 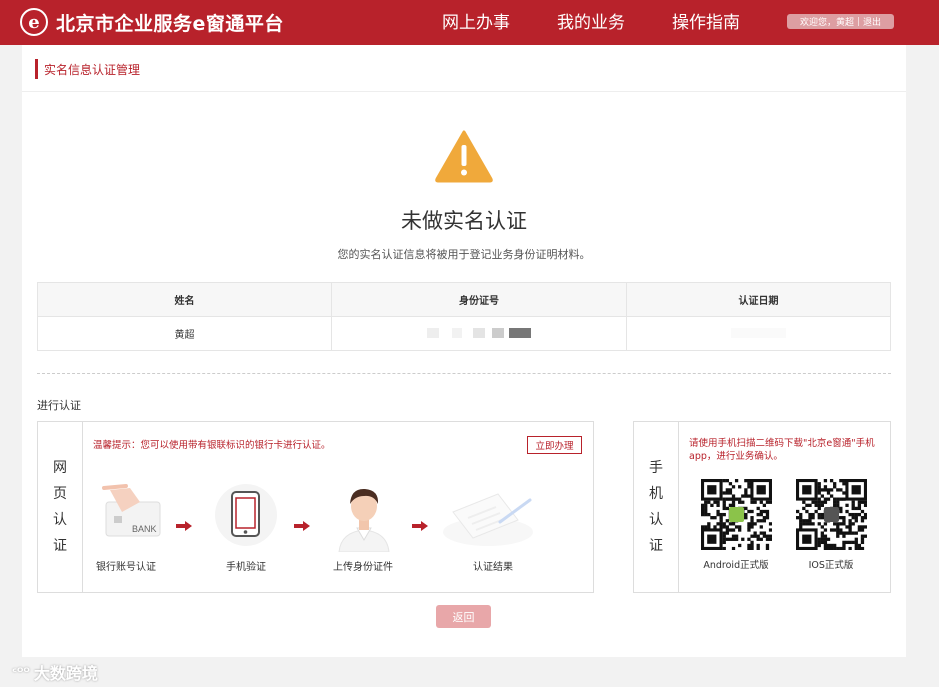 I want to click on step-label-phone: 手机验证, so click(x=246, y=567).